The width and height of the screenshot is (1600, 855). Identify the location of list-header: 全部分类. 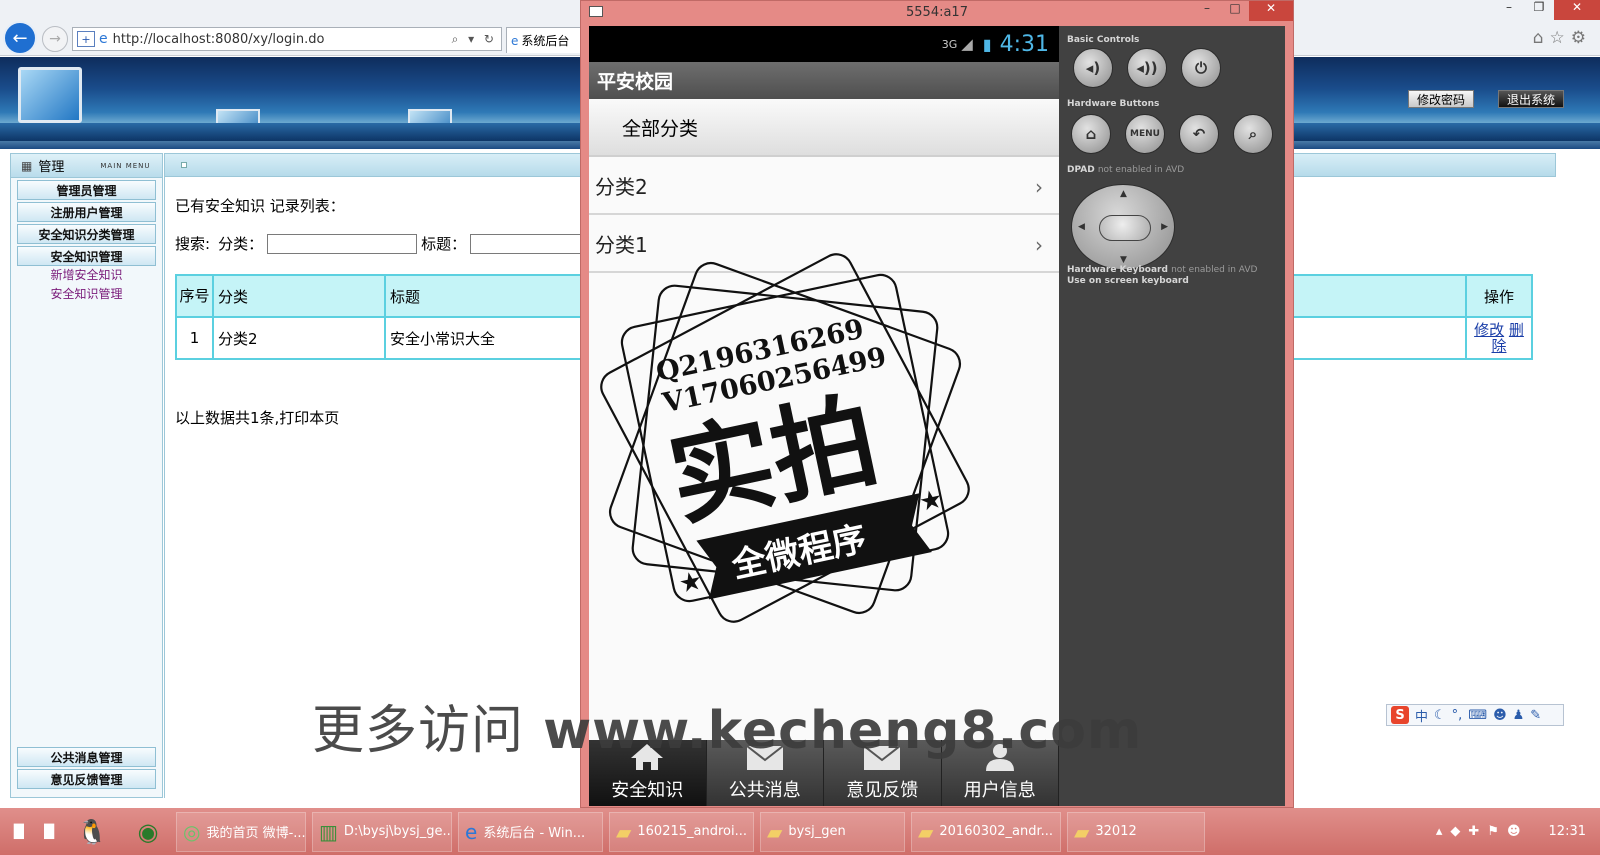
(824, 128).